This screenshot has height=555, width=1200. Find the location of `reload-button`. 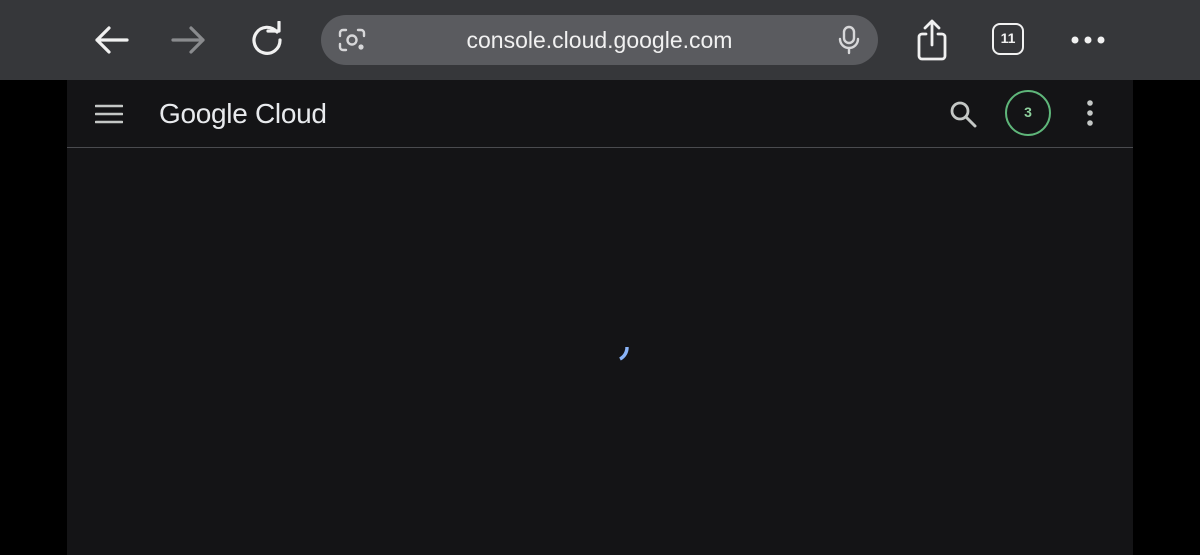

reload-button is located at coordinates (267, 39).